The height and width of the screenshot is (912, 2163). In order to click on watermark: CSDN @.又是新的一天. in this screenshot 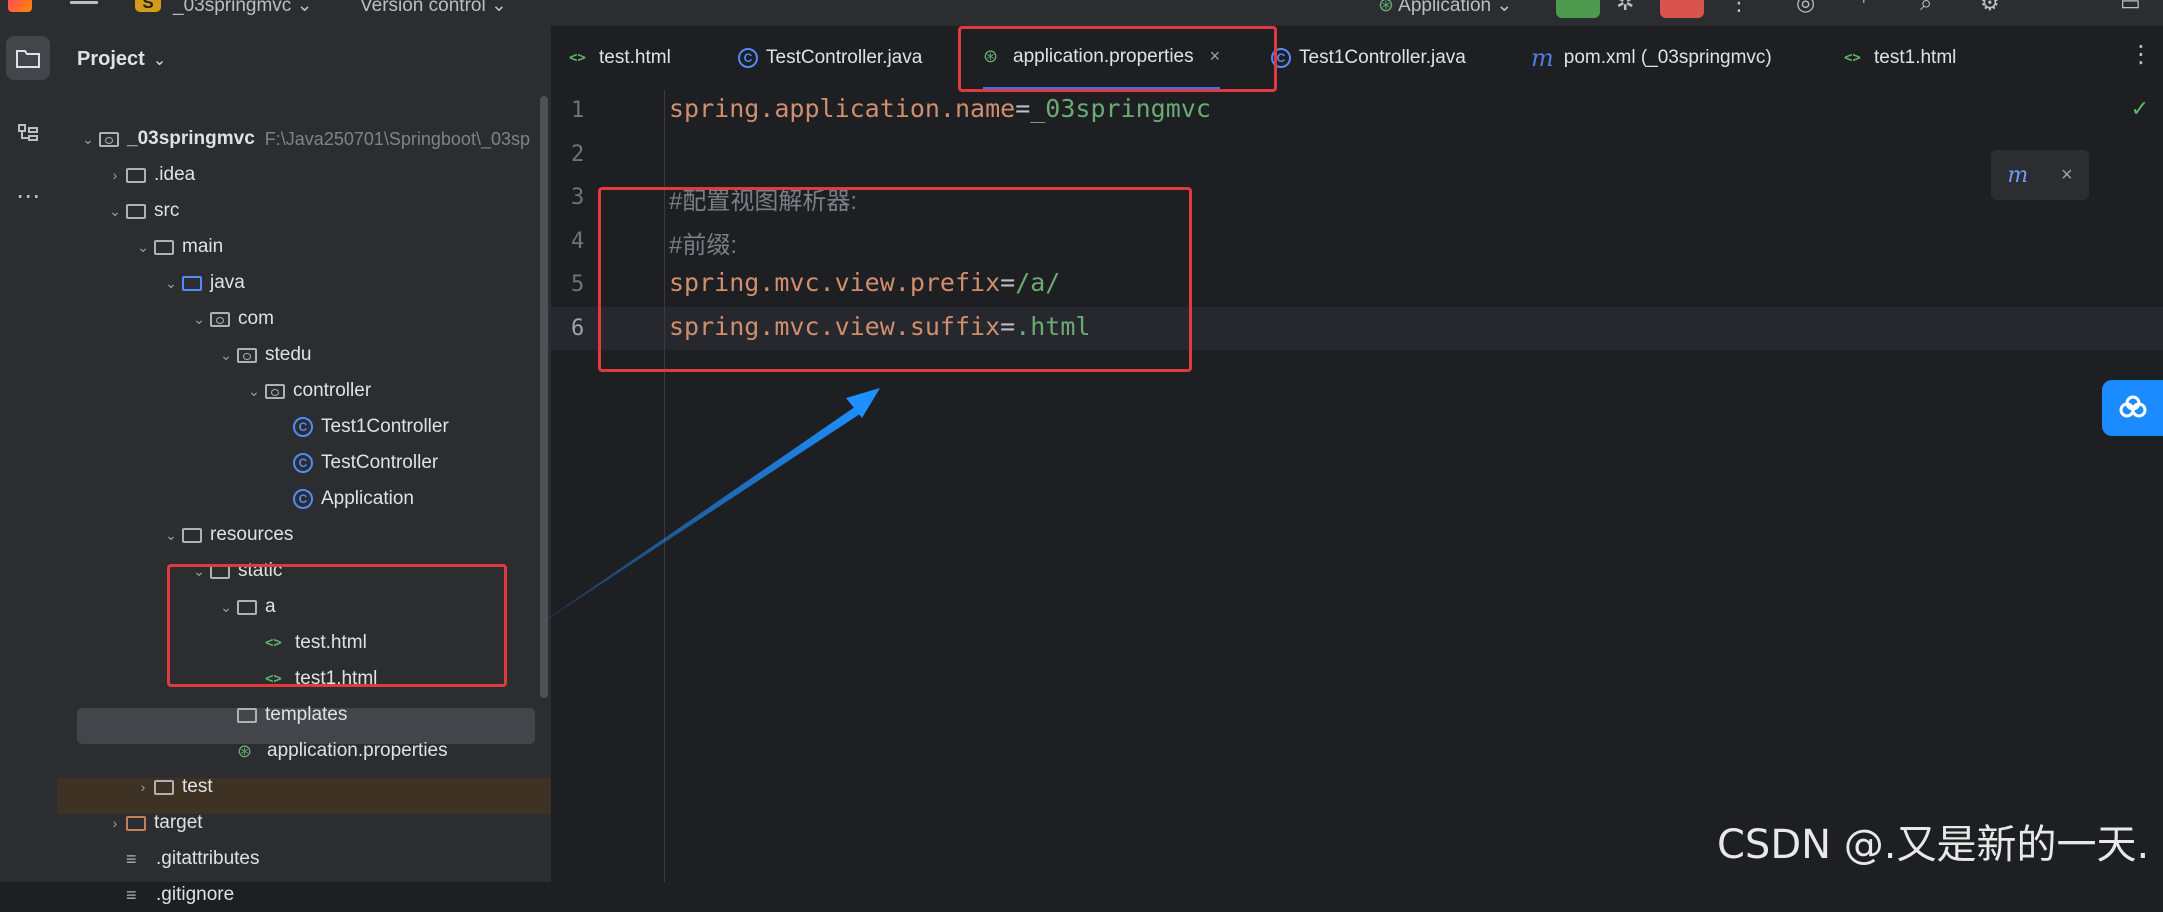, I will do `click(1933, 845)`.